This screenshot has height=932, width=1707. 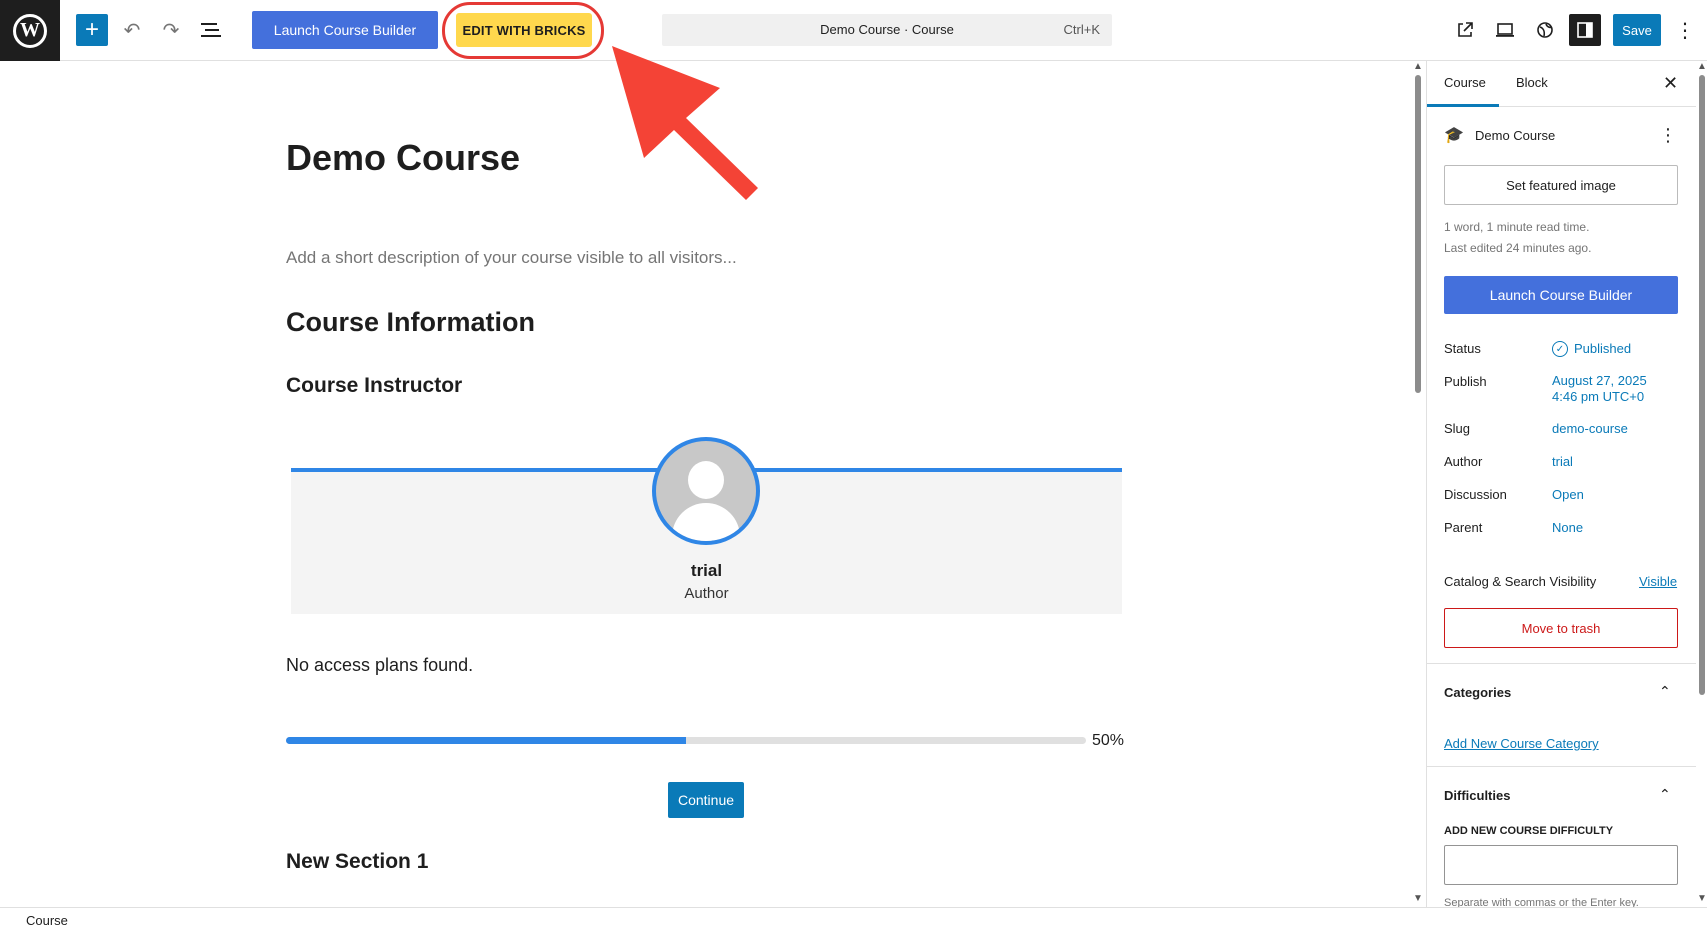 What do you see at coordinates (1529, 831) in the screenshot?
I see `difficulty-field-label: ADD NEW COURSE DIFFICULTY` at bounding box center [1529, 831].